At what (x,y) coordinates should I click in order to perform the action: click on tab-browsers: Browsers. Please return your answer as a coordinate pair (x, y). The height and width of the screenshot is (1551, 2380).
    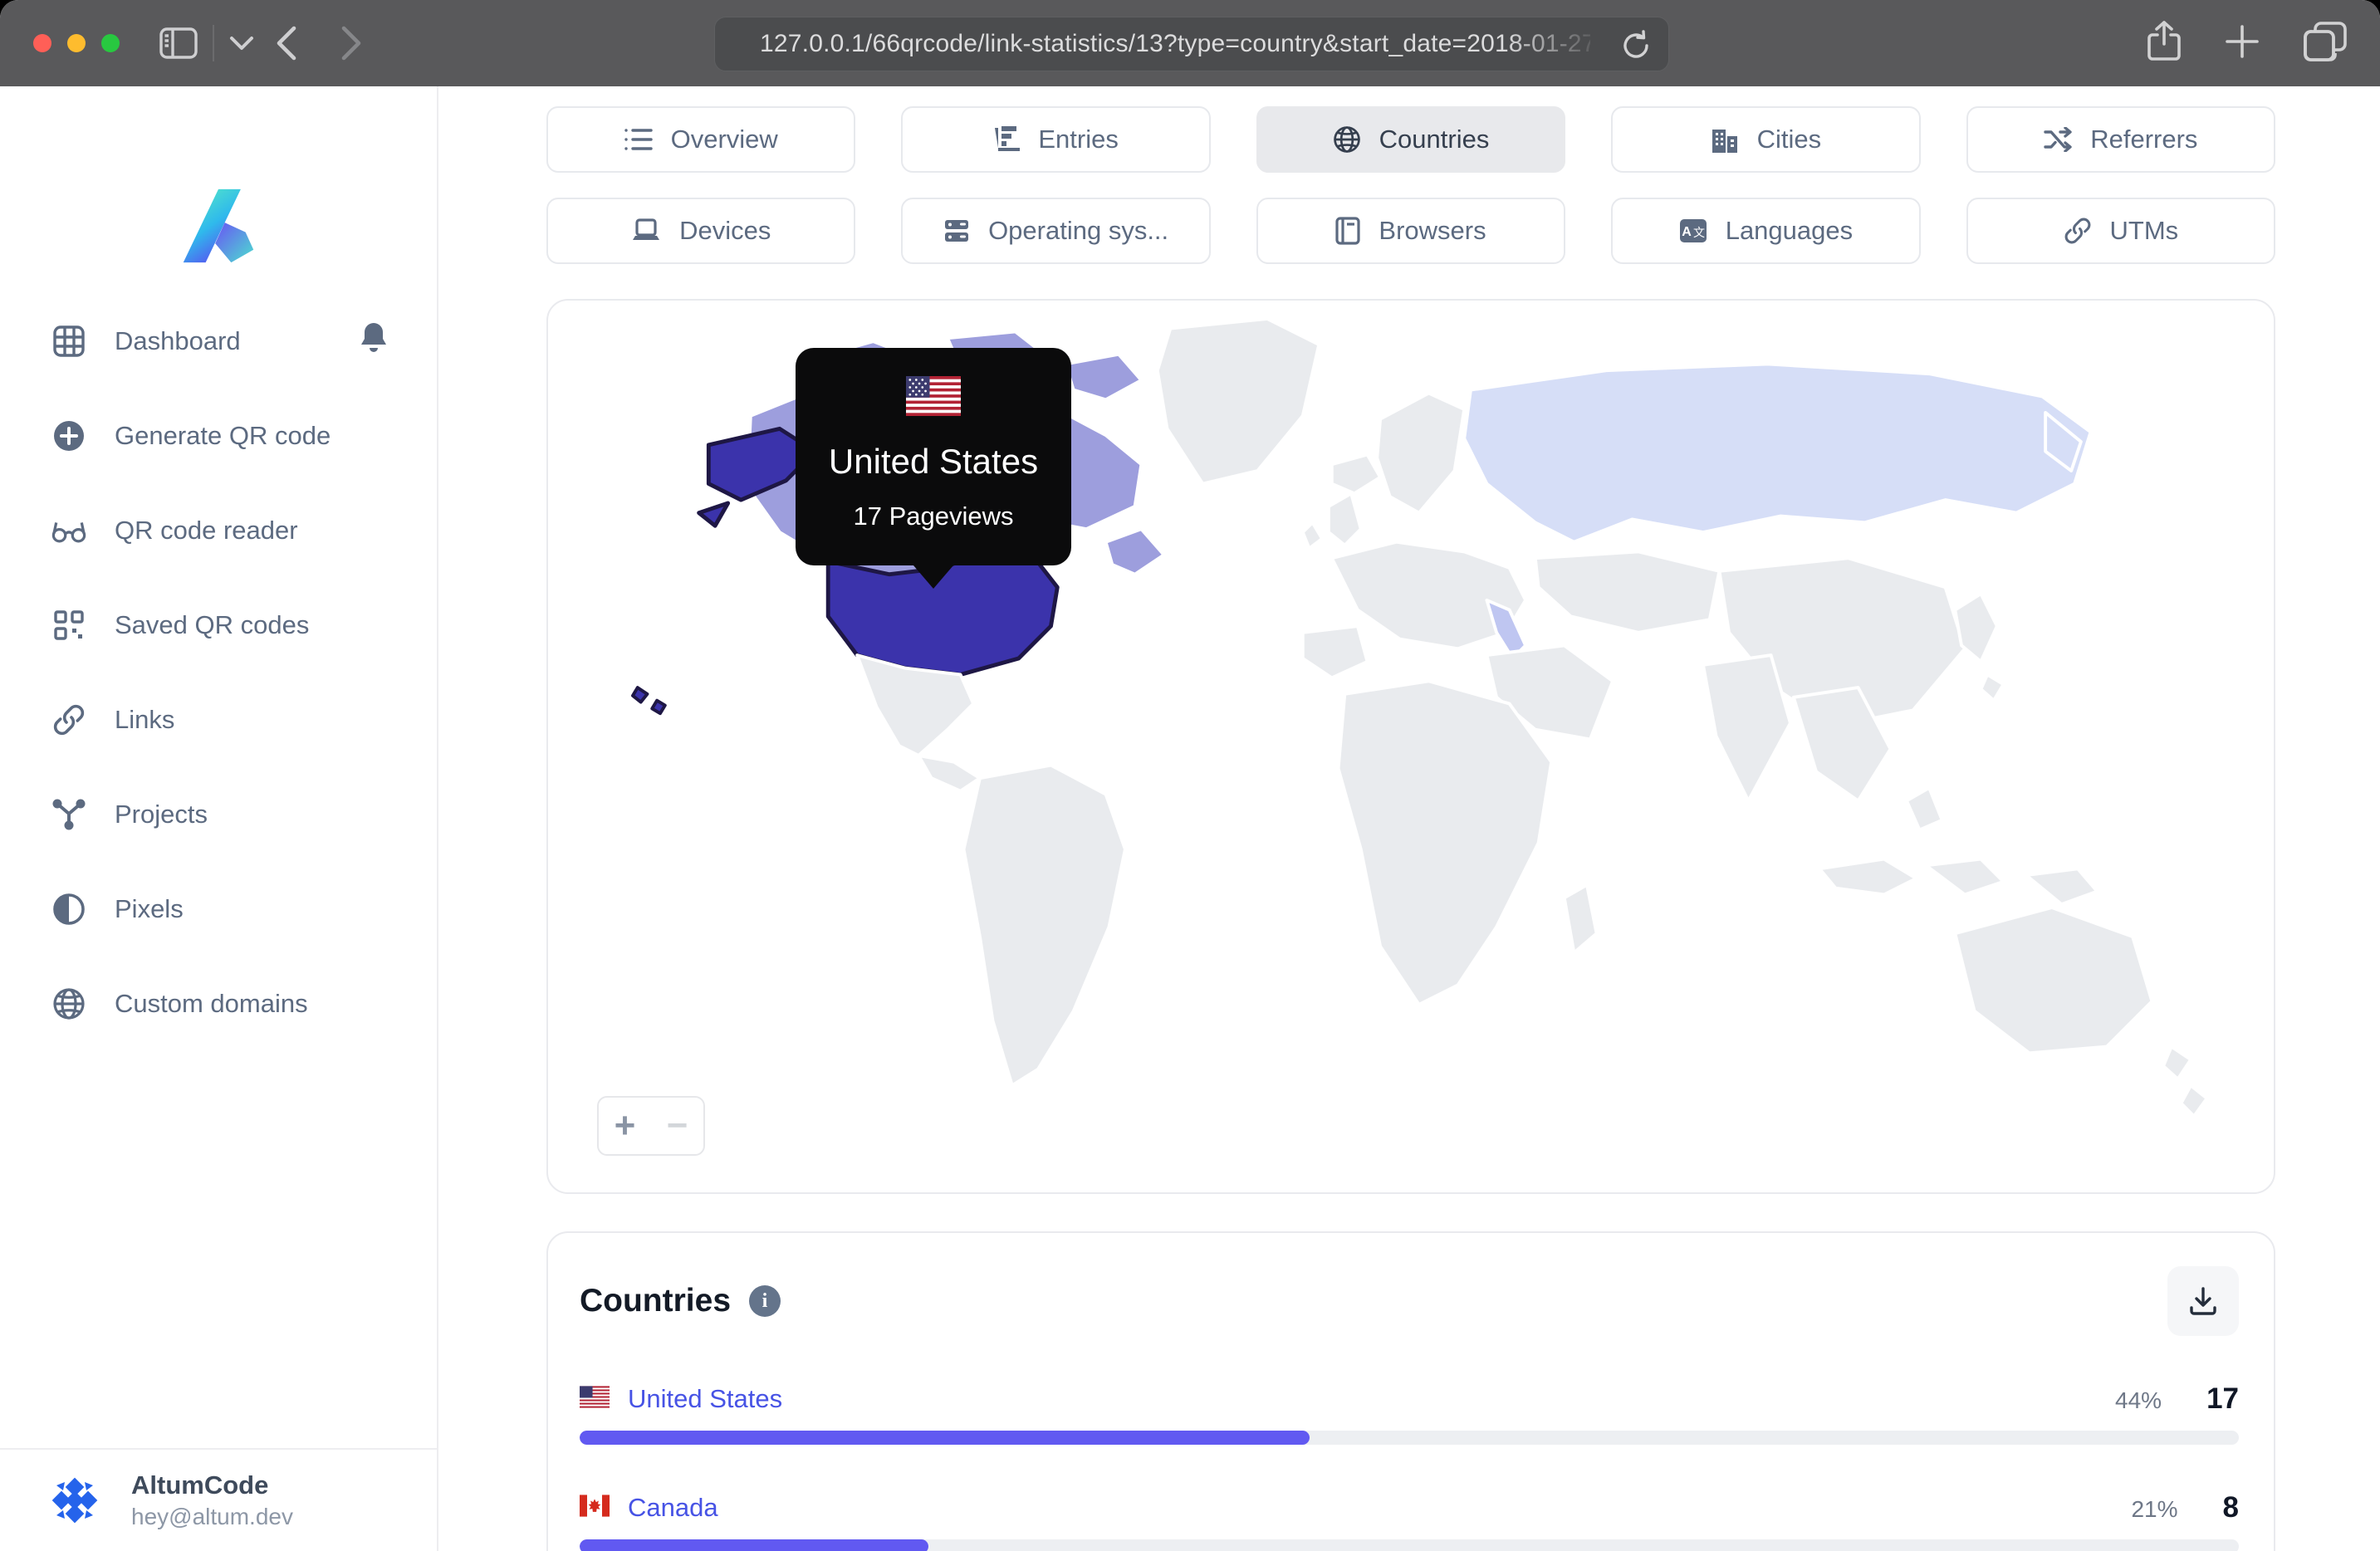
    Looking at the image, I should click on (1411, 231).